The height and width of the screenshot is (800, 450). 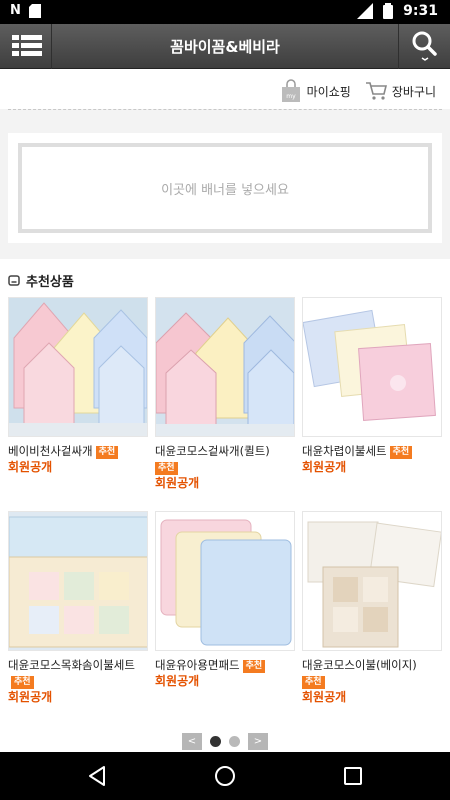 What do you see at coordinates (192, 741) in the screenshot?
I see `prev-page-button: <` at bounding box center [192, 741].